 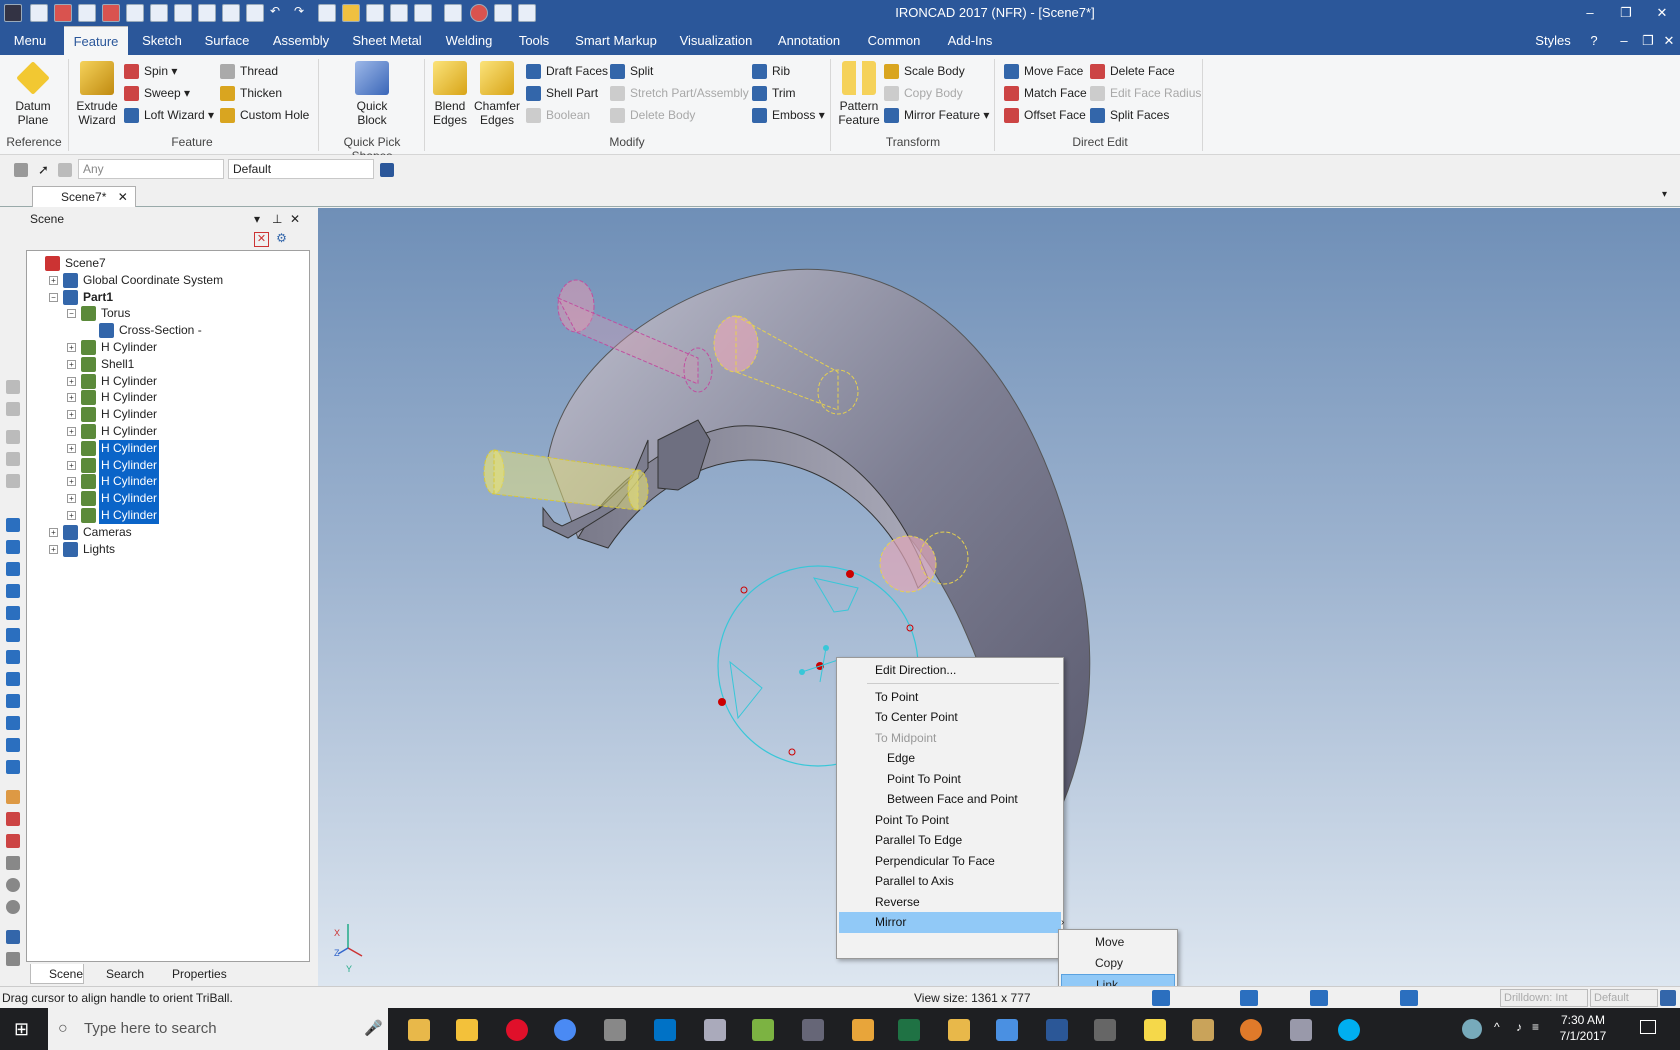 What do you see at coordinates (1624, 998) in the screenshot?
I see `default-combo: Default` at bounding box center [1624, 998].